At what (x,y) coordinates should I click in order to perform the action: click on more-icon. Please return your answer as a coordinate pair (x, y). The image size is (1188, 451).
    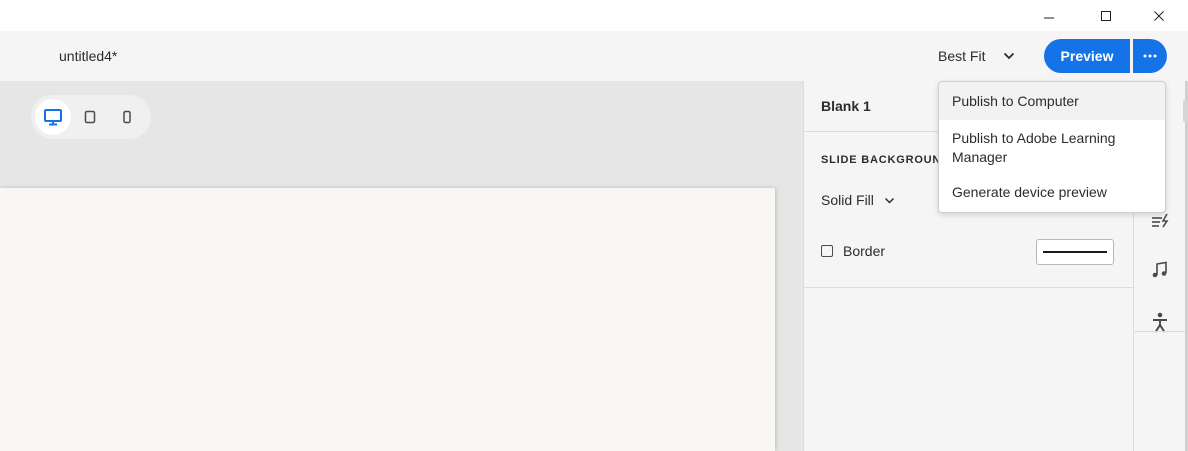
    Looking at the image, I should click on (1150, 56).